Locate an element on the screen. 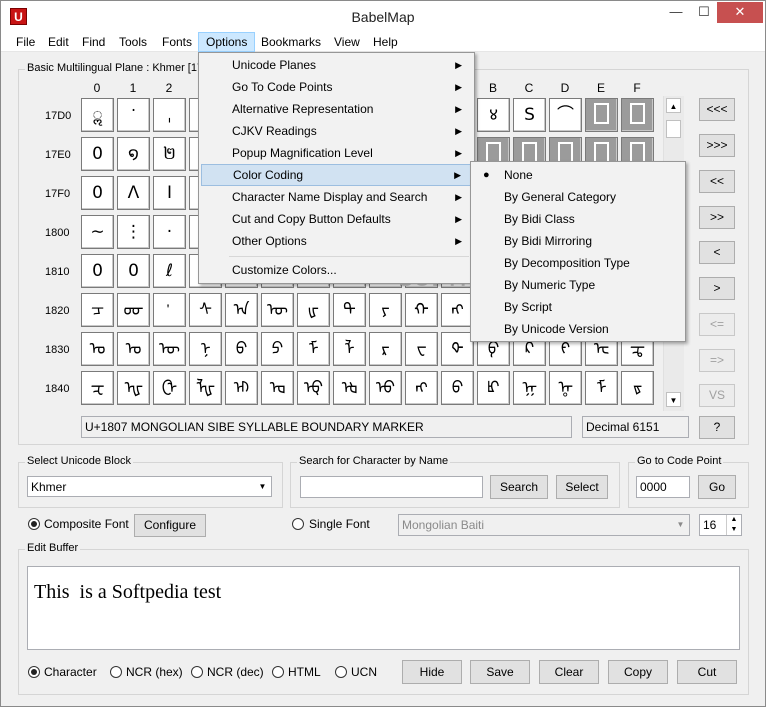  character-cell: ᡊ is located at coordinates (421, 388).